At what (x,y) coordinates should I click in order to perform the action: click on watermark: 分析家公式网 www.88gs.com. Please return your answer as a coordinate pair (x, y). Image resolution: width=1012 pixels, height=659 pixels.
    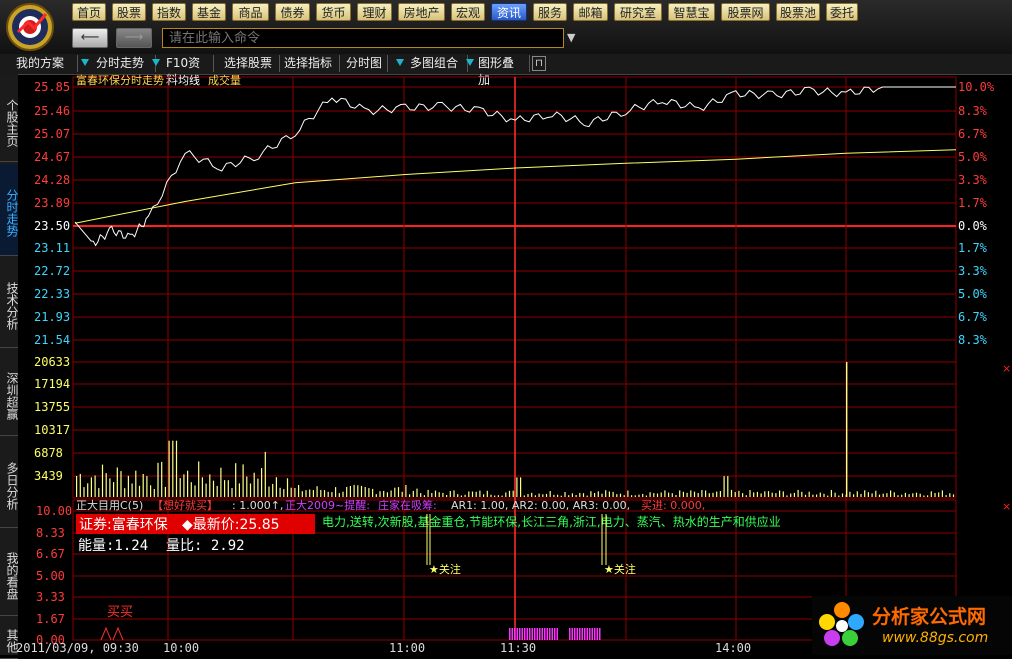
    Looking at the image, I should click on (912, 625).